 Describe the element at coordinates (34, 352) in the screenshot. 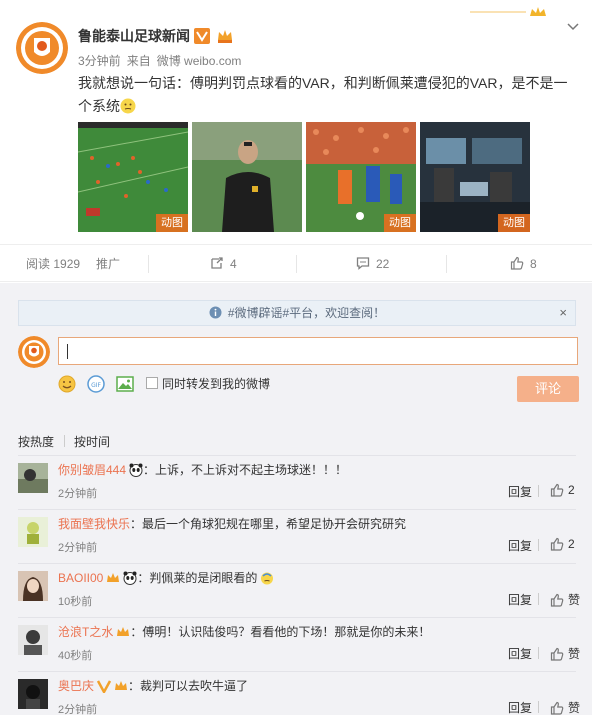

I see `my-avatar` at that location.